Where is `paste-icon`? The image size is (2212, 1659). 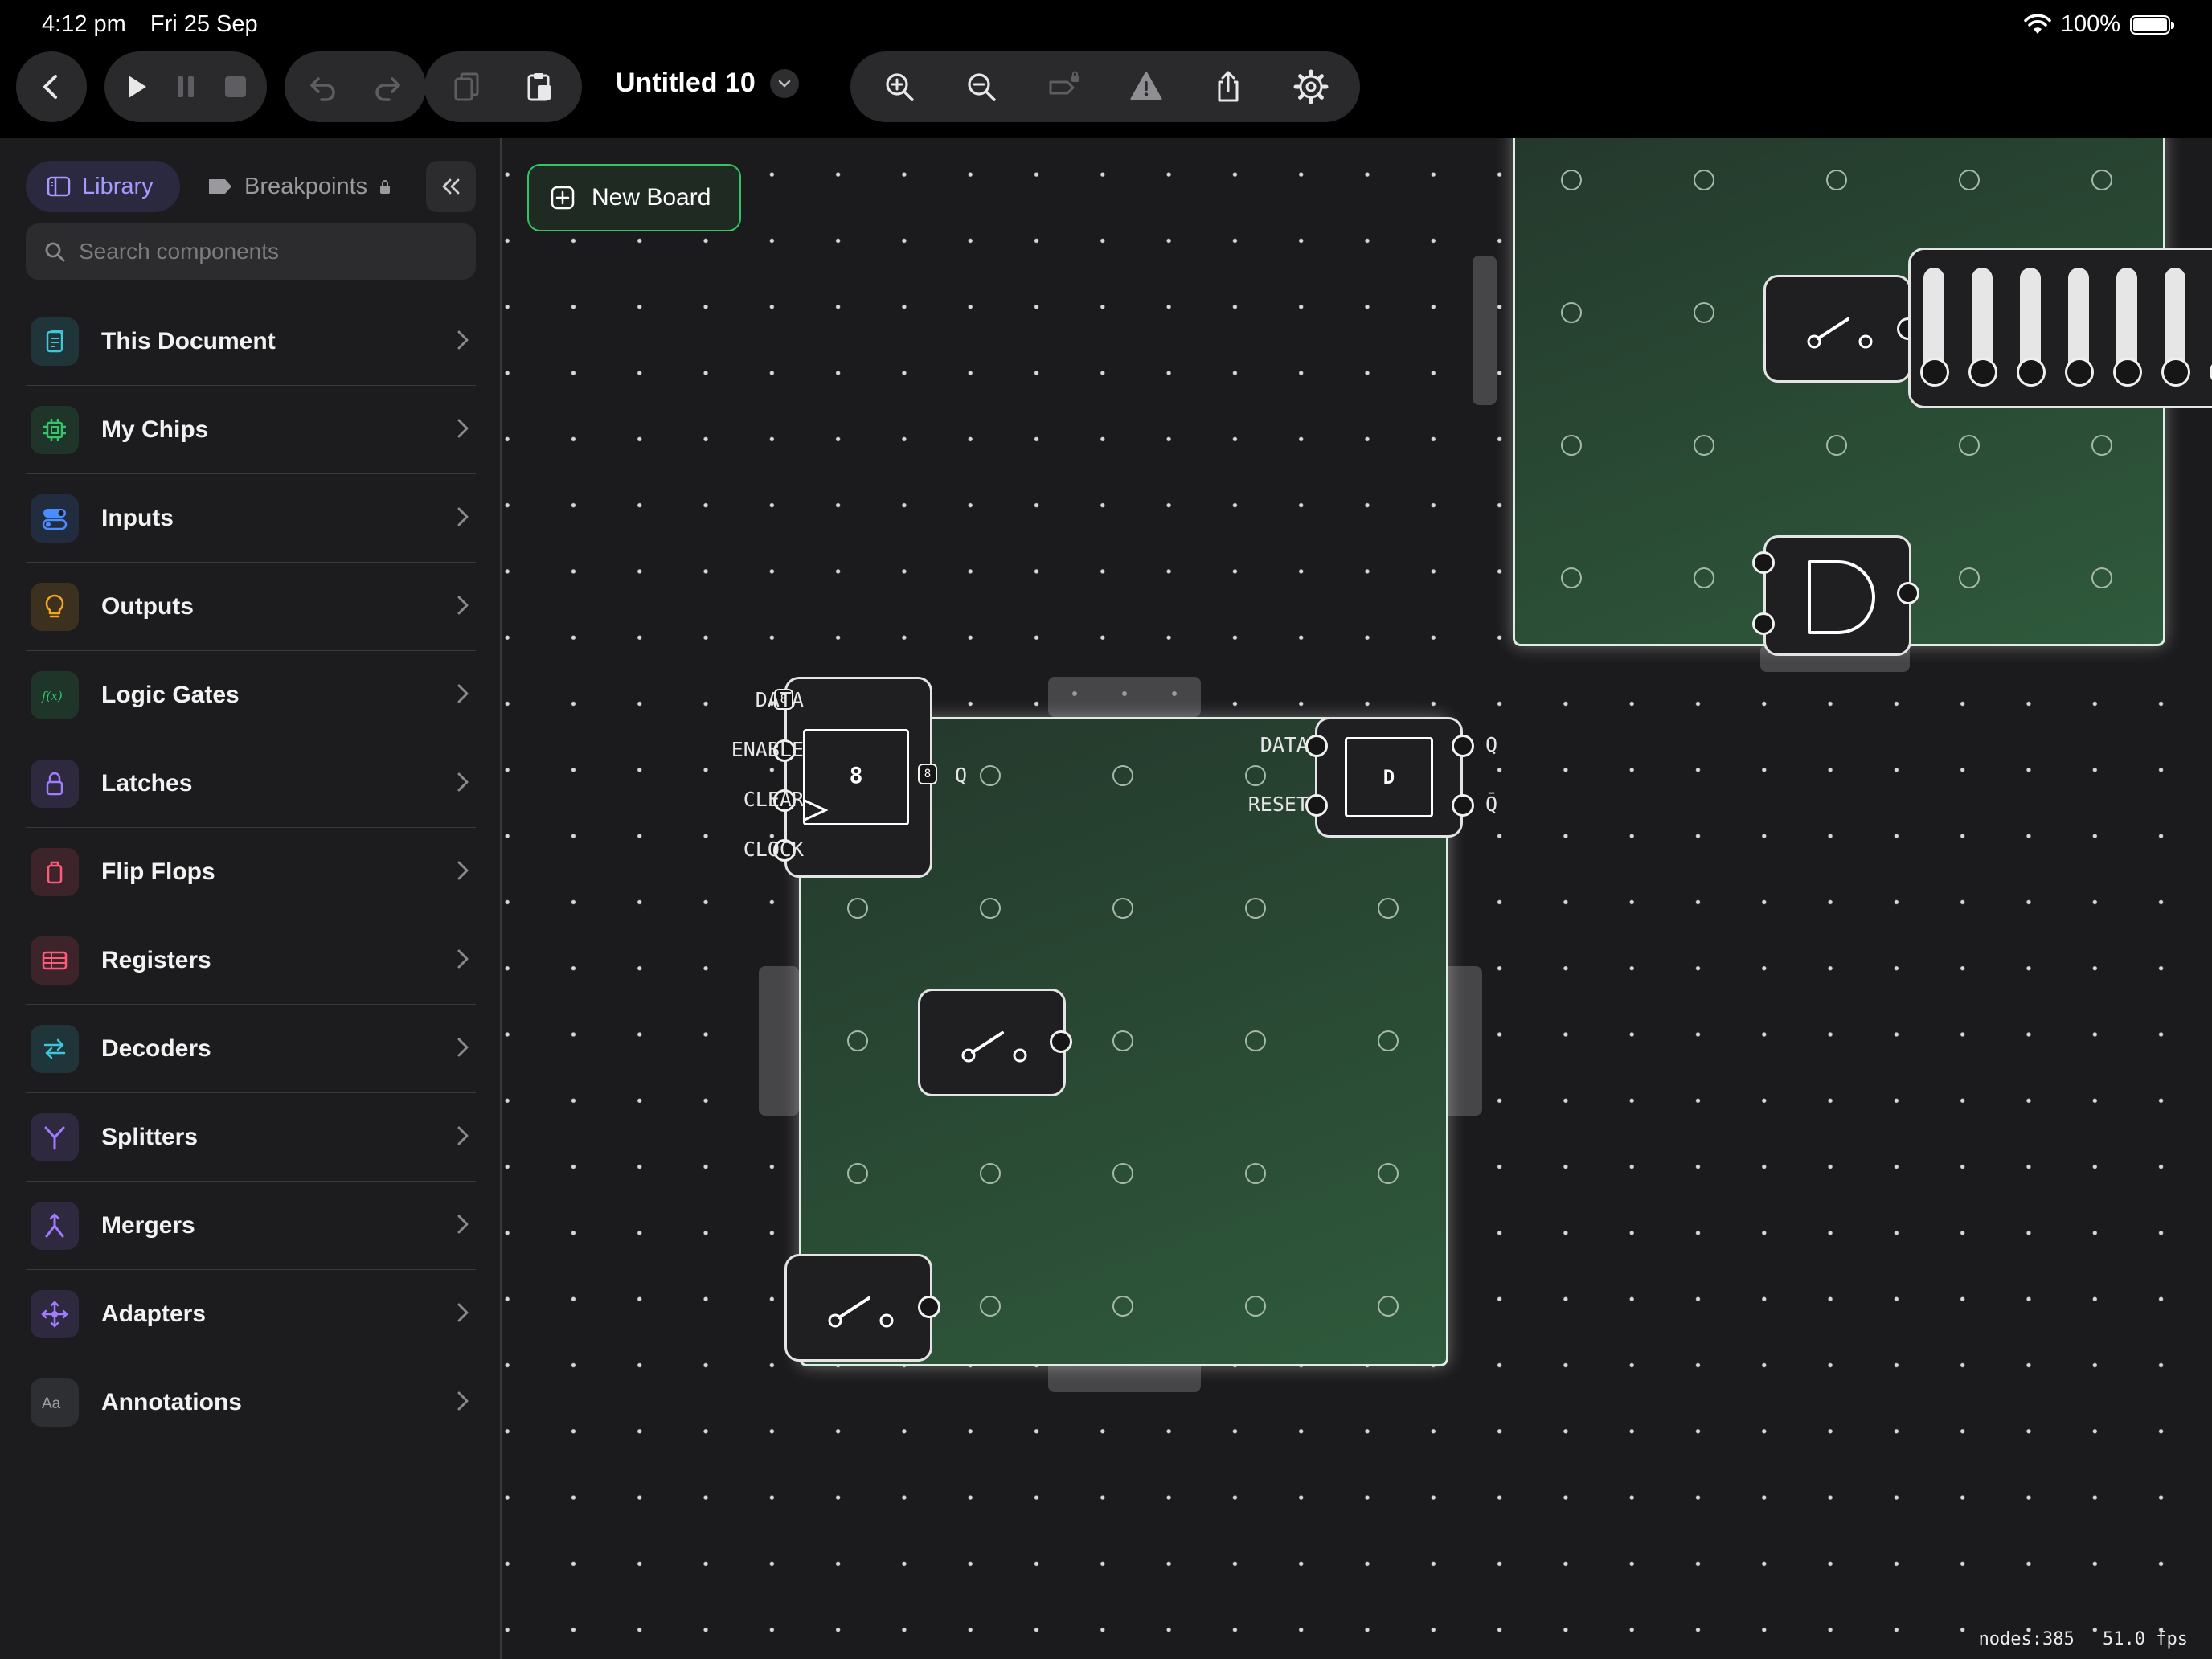
paste-icon is located at coordinates (539, 87).